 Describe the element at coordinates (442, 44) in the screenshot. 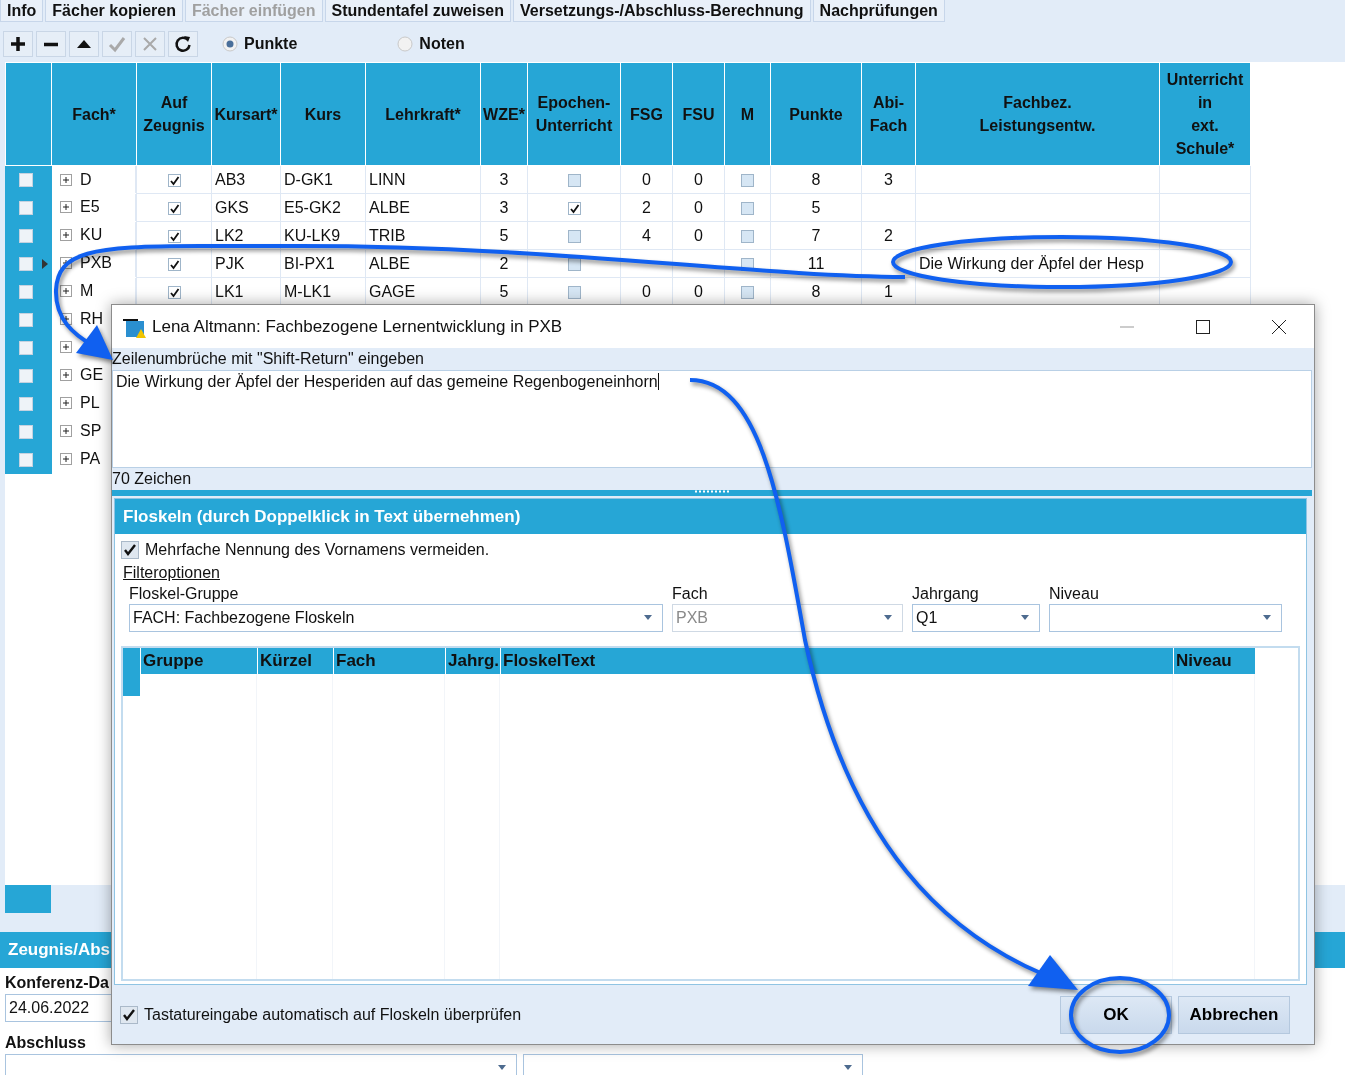

I see `radio-label: Noten` at that location.